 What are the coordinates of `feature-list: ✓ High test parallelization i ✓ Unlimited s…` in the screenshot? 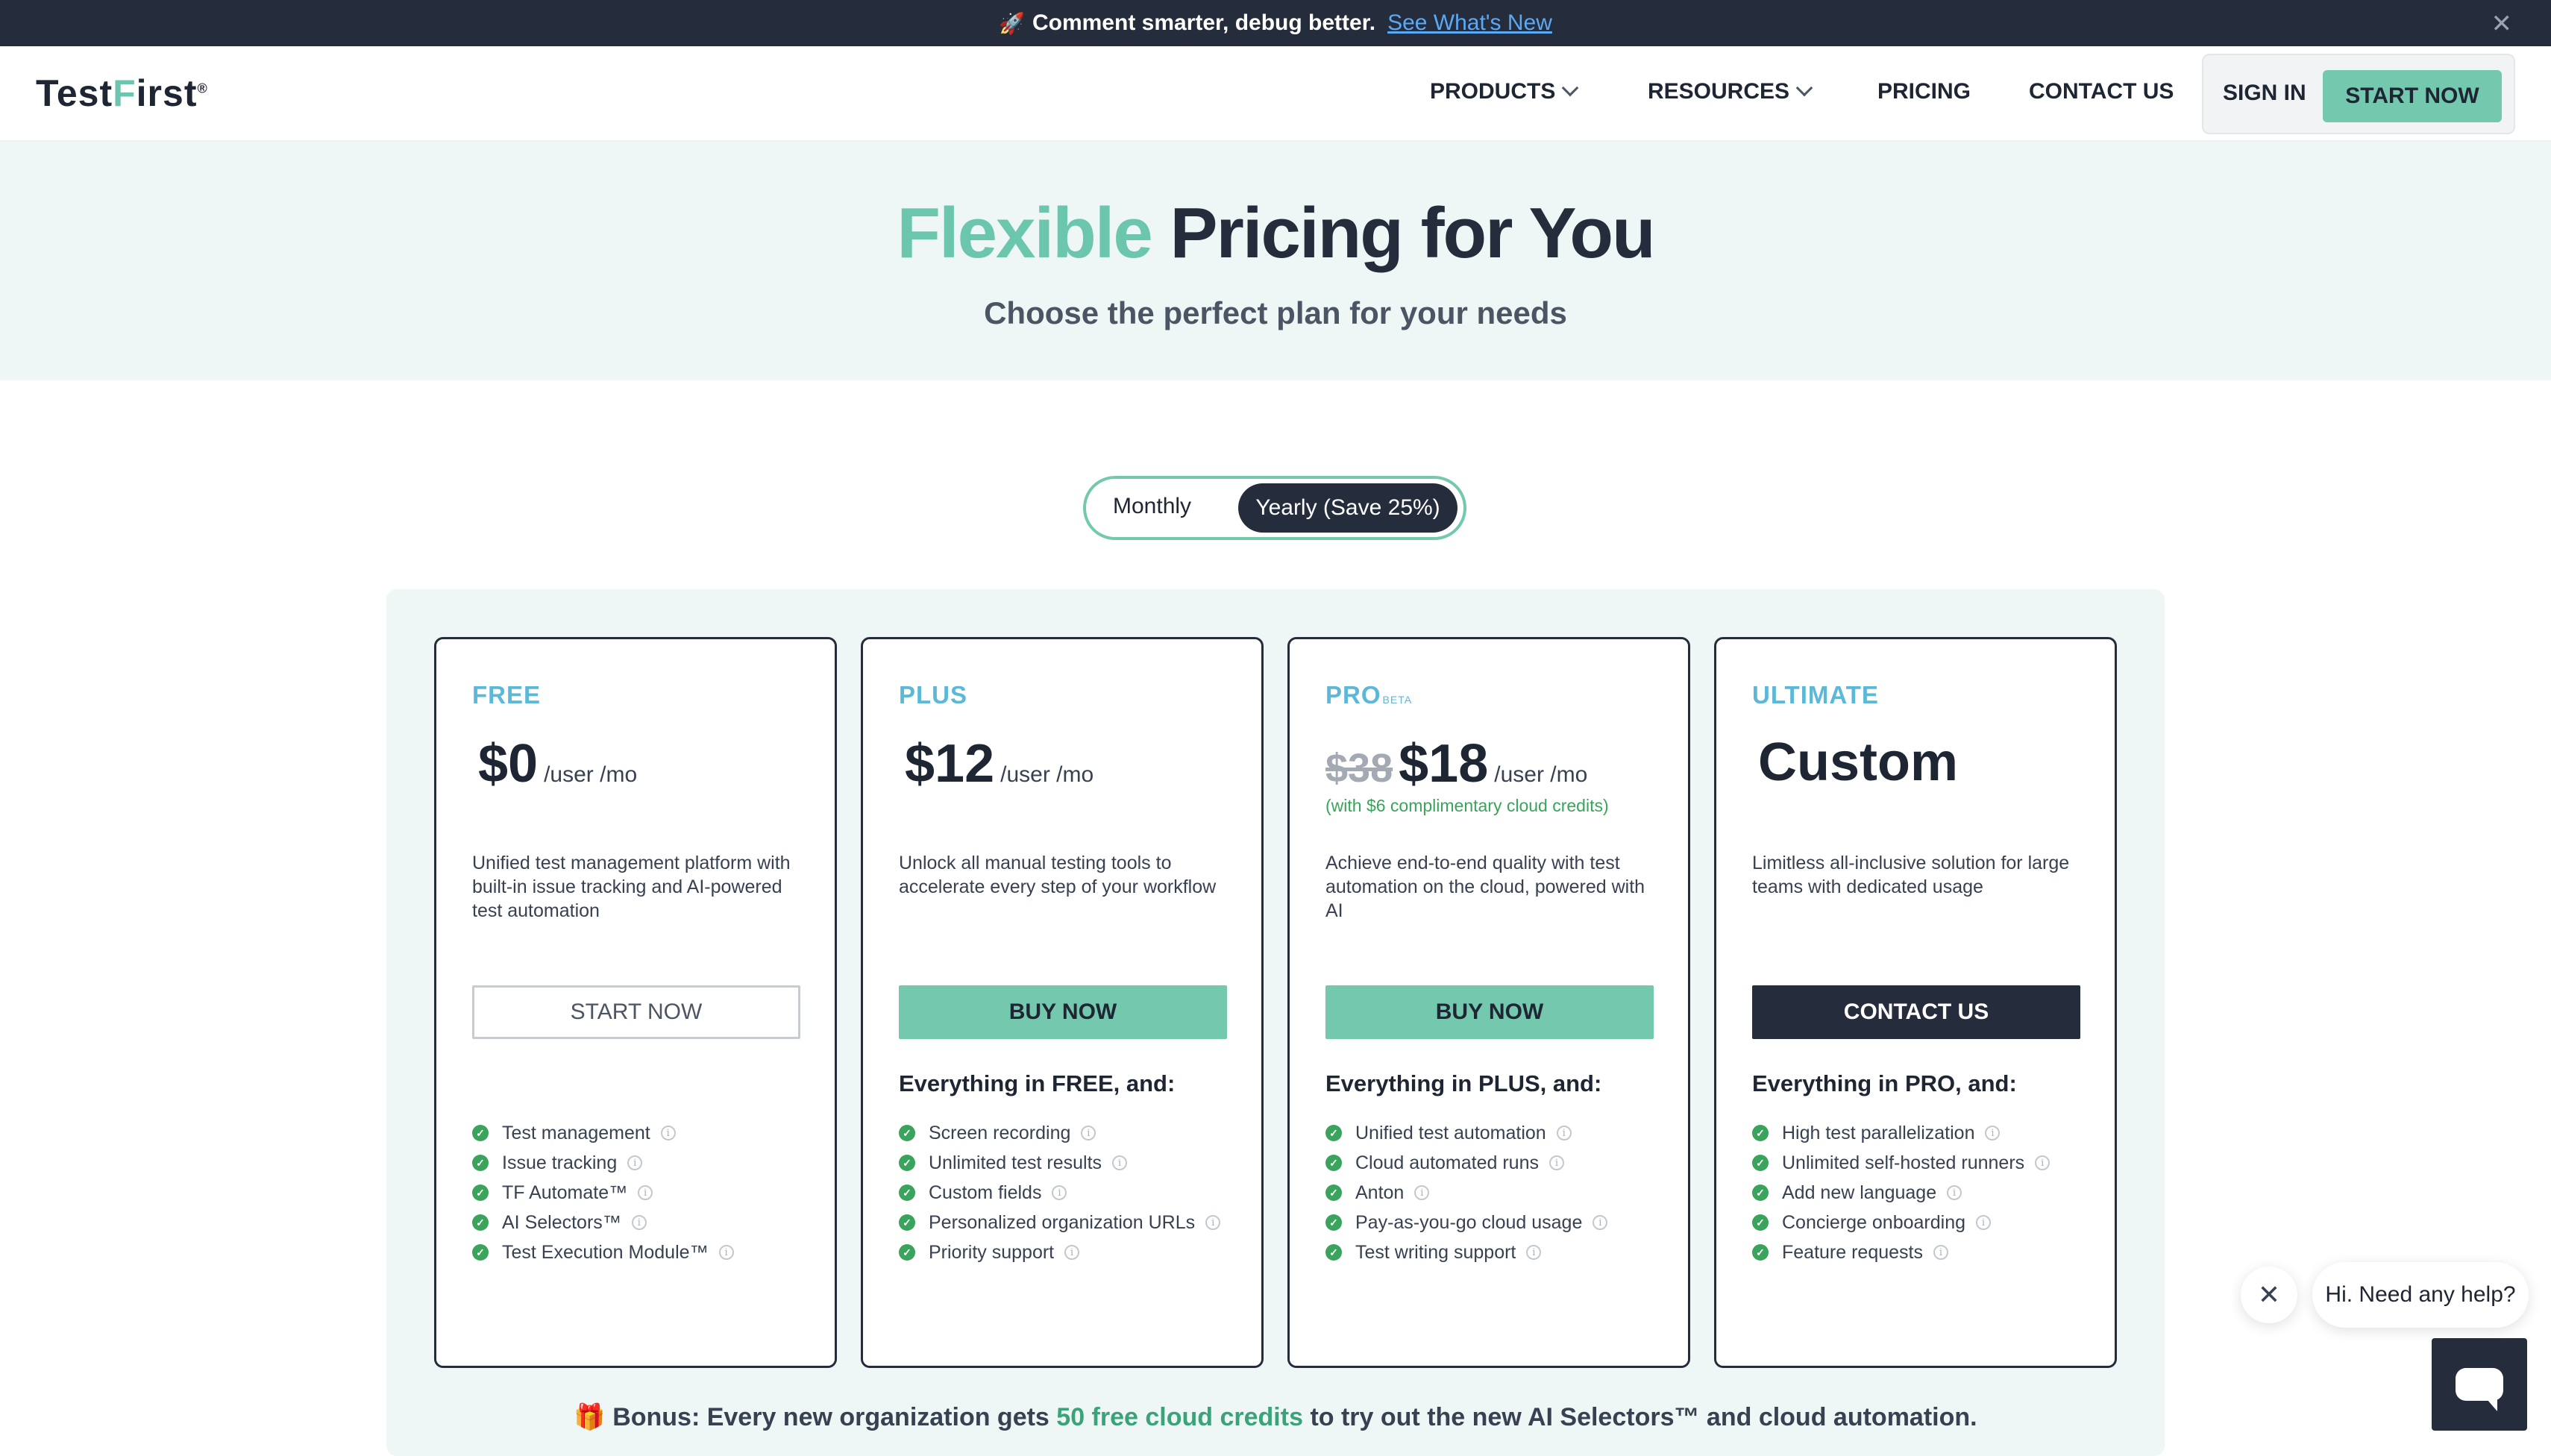 It's located at (1901, 1192).